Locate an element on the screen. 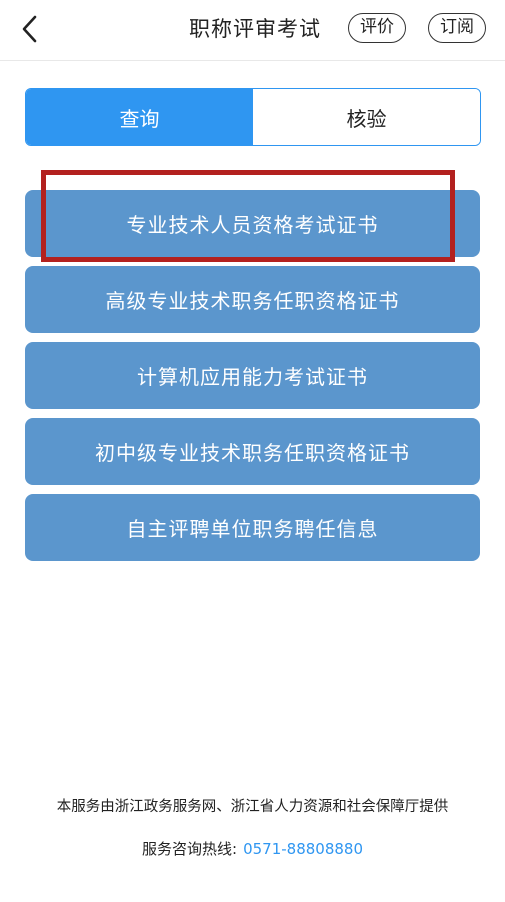 The height and width of the screenshot is (902, 505). header-bar: 职称评审考试 评价 订阅 is located at coordinates (252, 30).